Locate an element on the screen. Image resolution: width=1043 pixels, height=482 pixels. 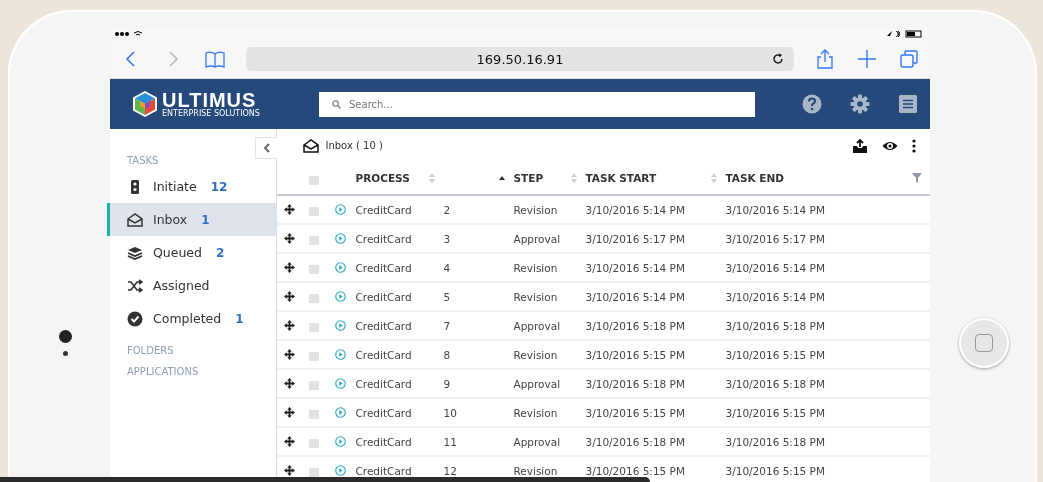
open-envelope-icon is located at coordinates (135, 219).